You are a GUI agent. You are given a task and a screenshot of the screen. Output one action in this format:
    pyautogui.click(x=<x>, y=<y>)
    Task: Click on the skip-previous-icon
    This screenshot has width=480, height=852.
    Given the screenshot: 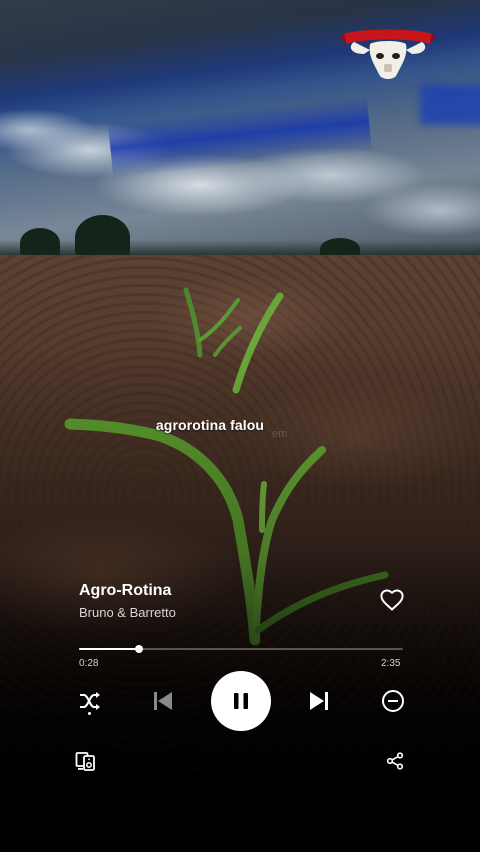 What is the action you would take?
    pyautogui.click(x=163, y=701)
    